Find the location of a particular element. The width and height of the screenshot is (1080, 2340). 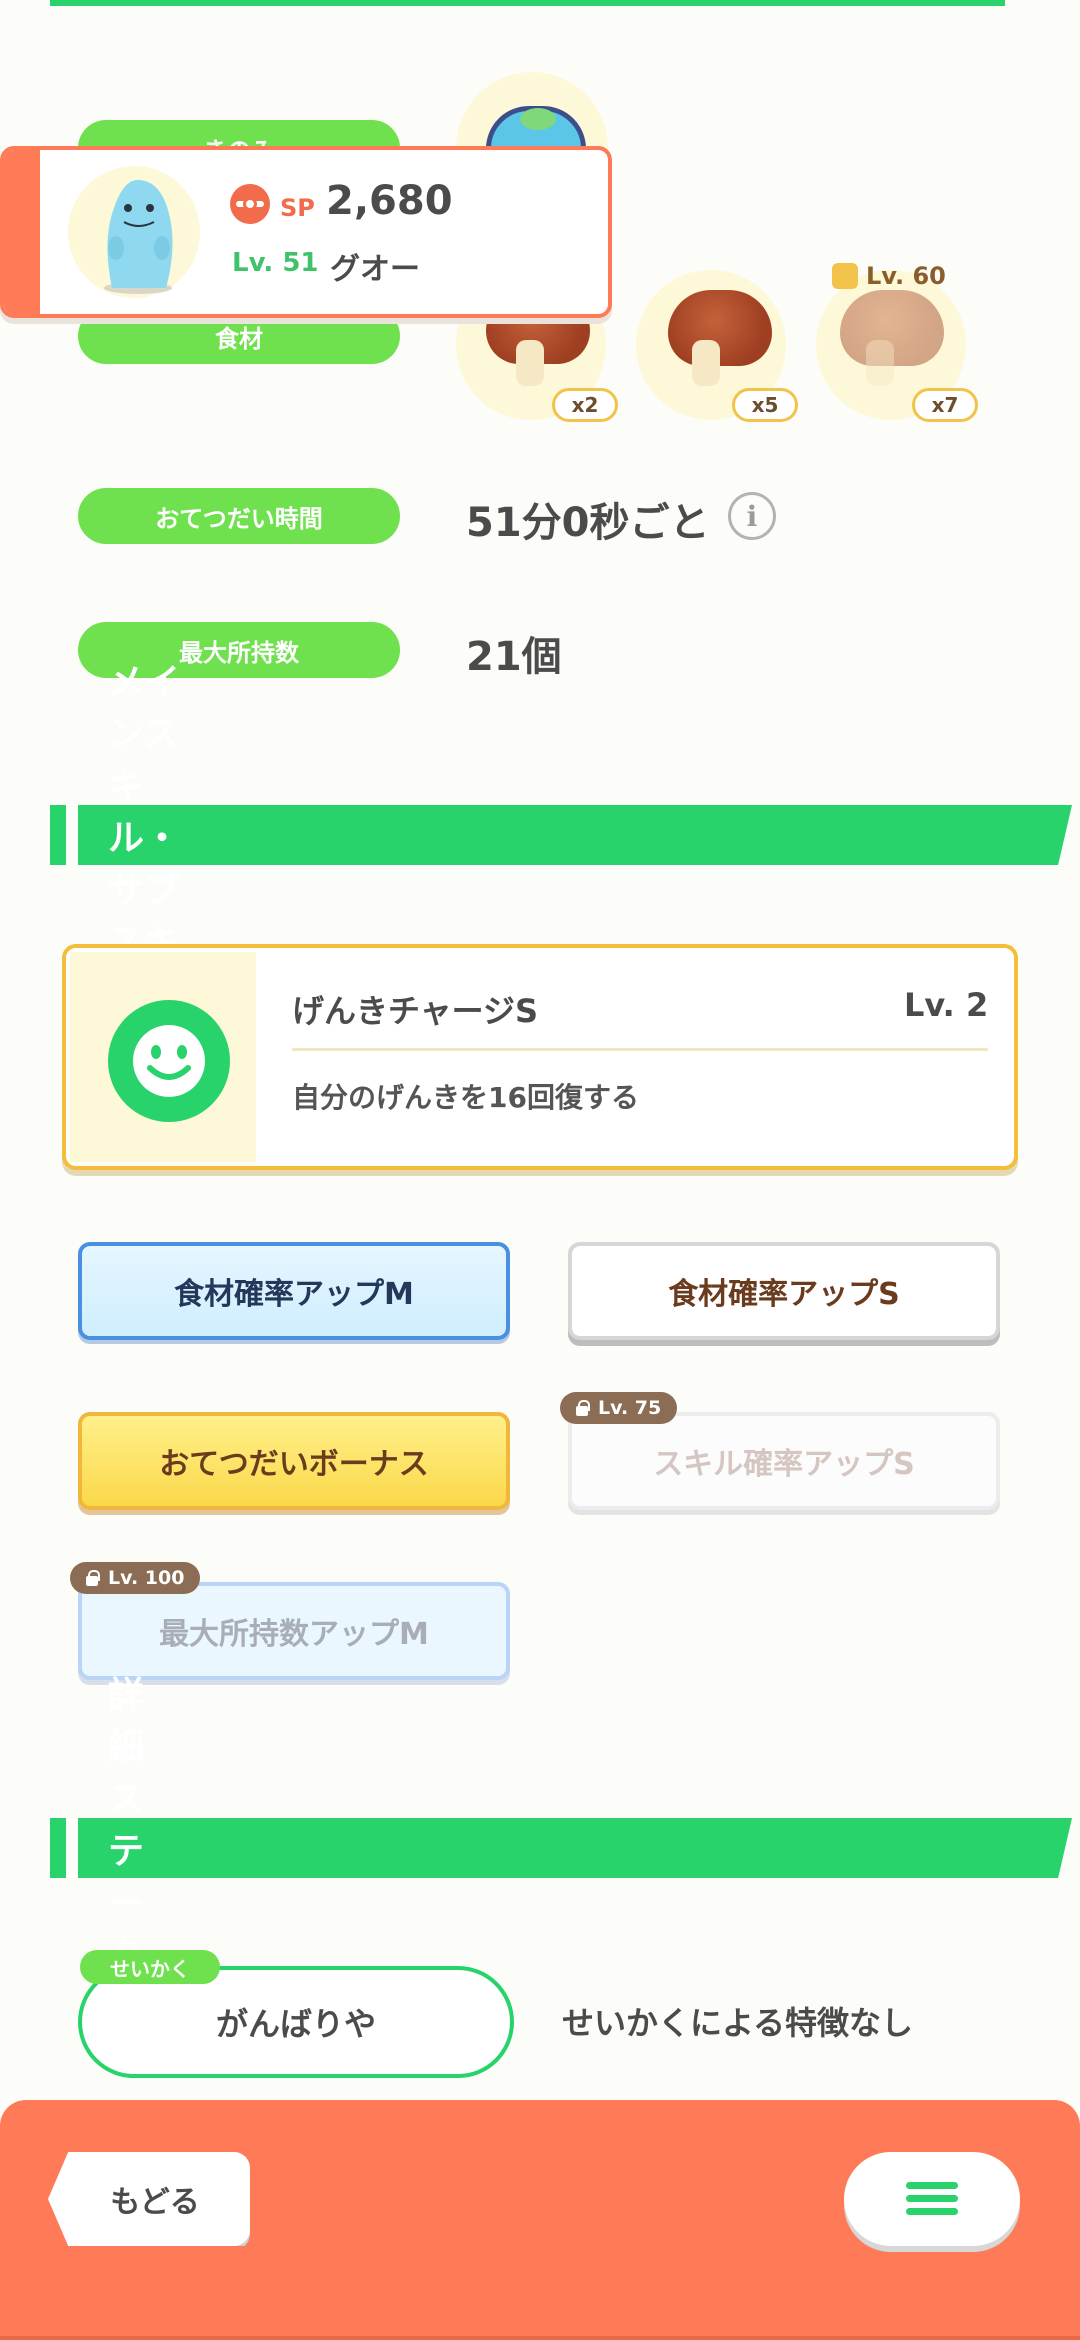

sub-skill-1: 食材確率アップM is located at coordinates (294, 1291).